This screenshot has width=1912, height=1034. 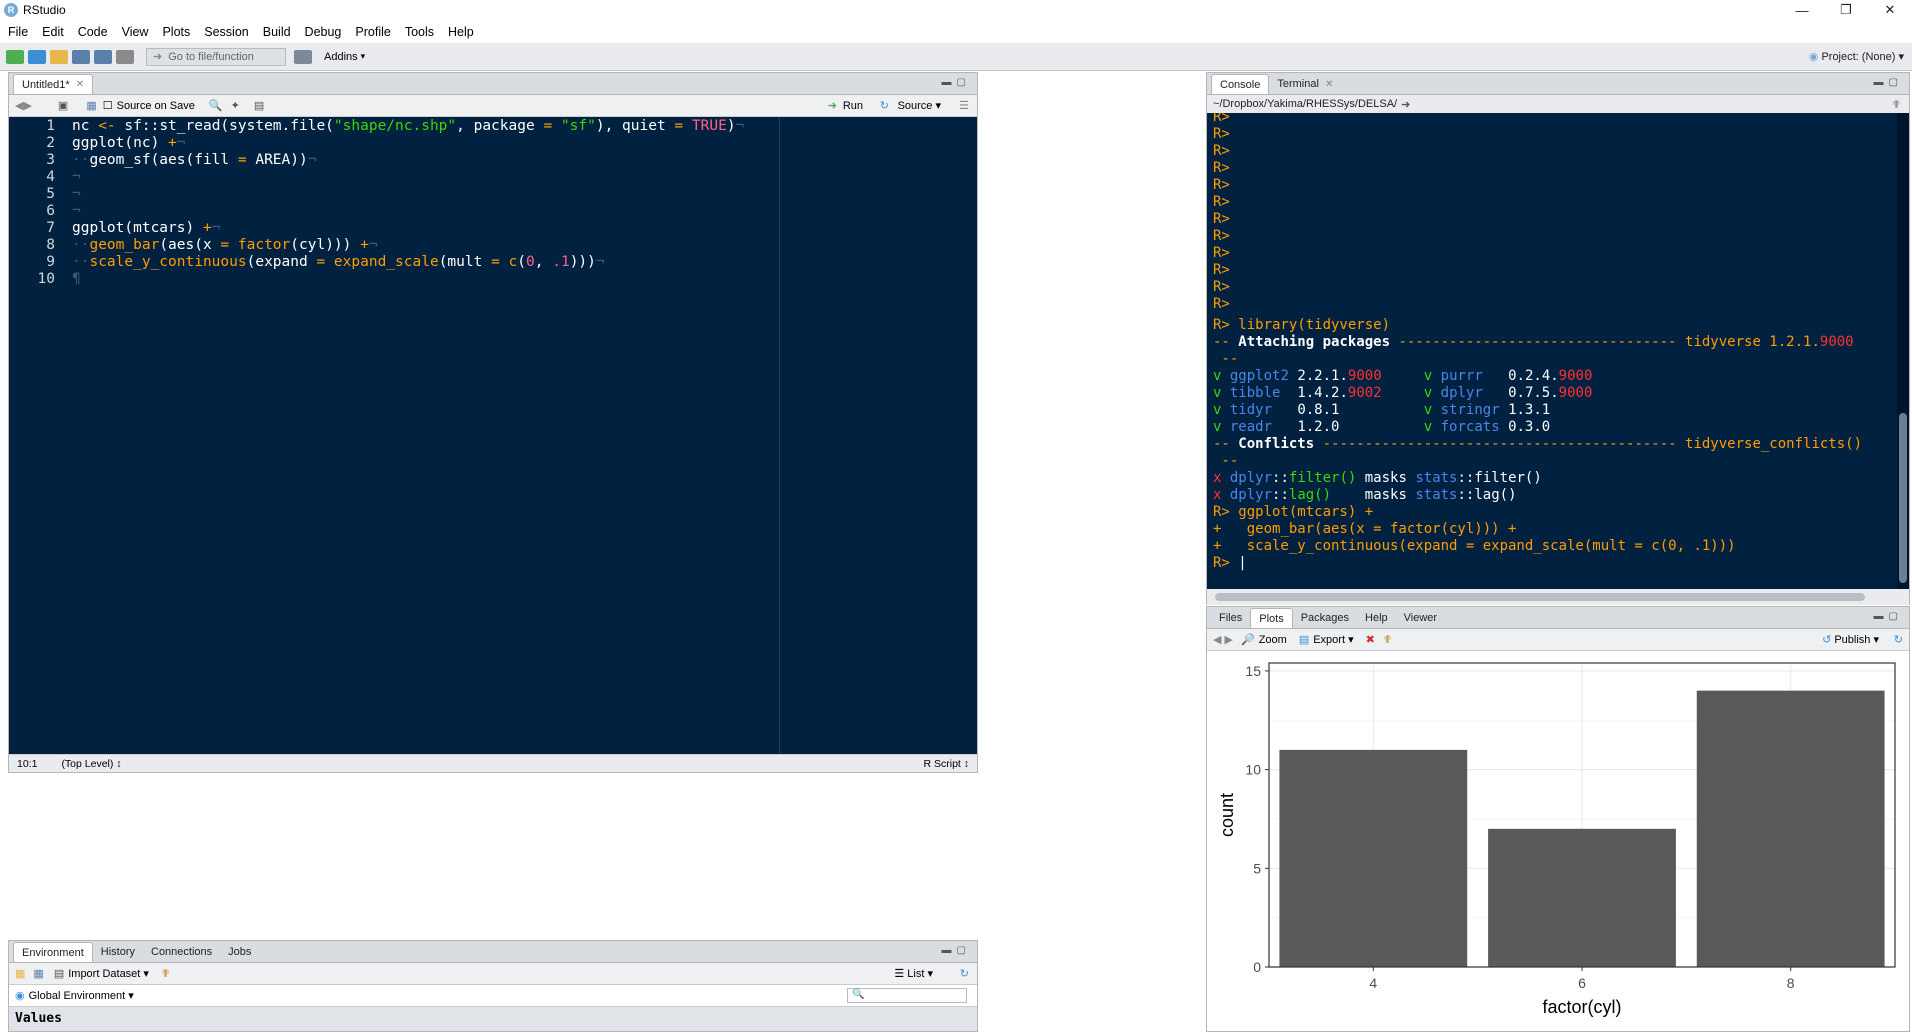 What do you see at coordinates (53, 32) in the screenshot?
I see `menu-edit: Edit` at bounding box center [53, 32].